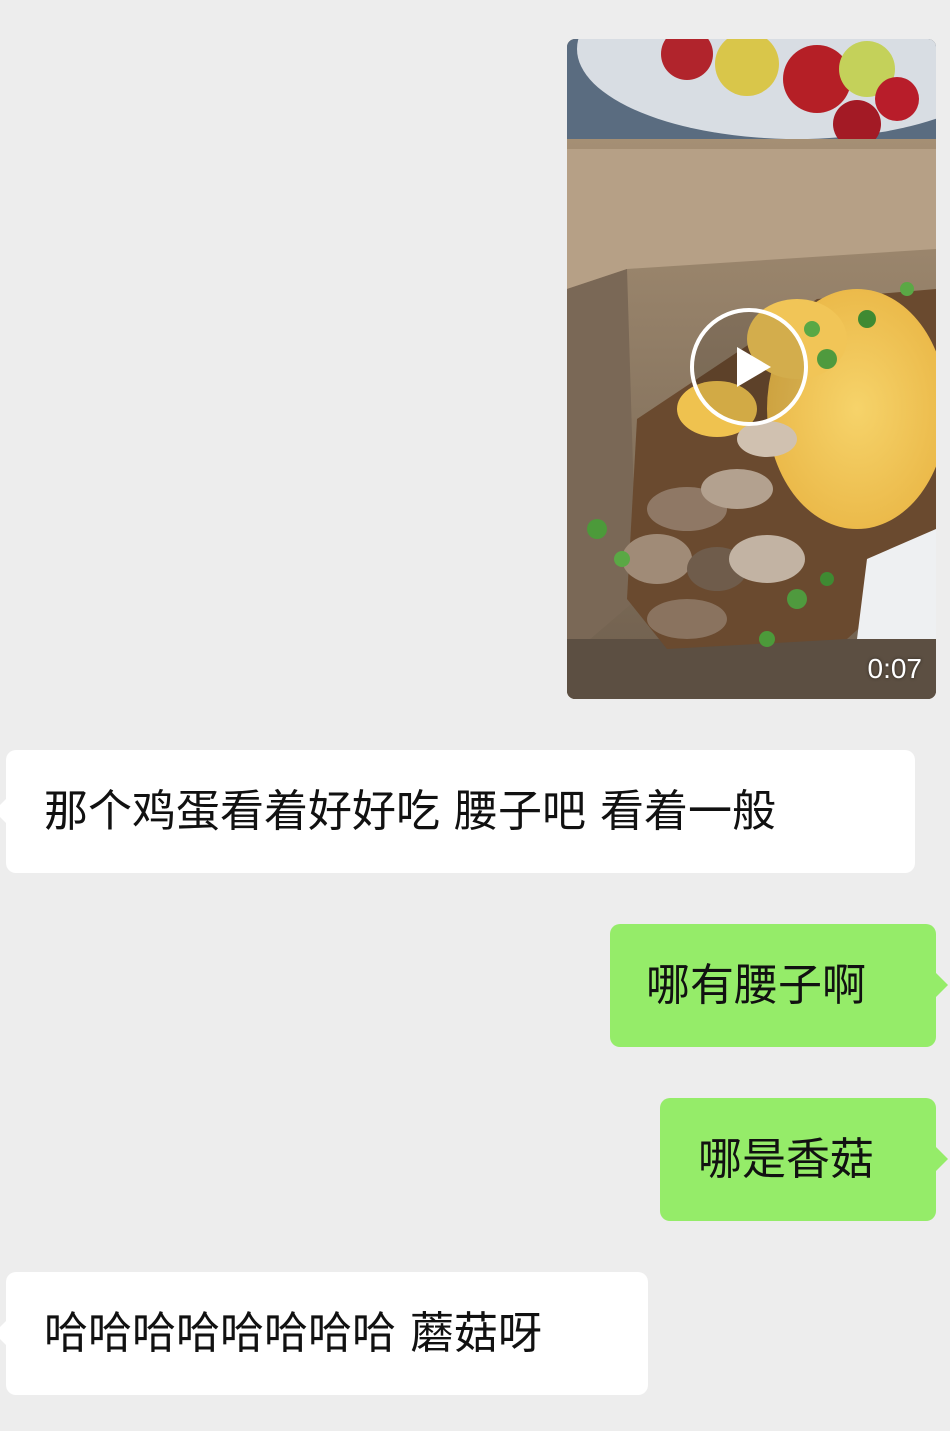 This screenshot has height=1431, width=950. I want to click on play-button, so click(749, 367).